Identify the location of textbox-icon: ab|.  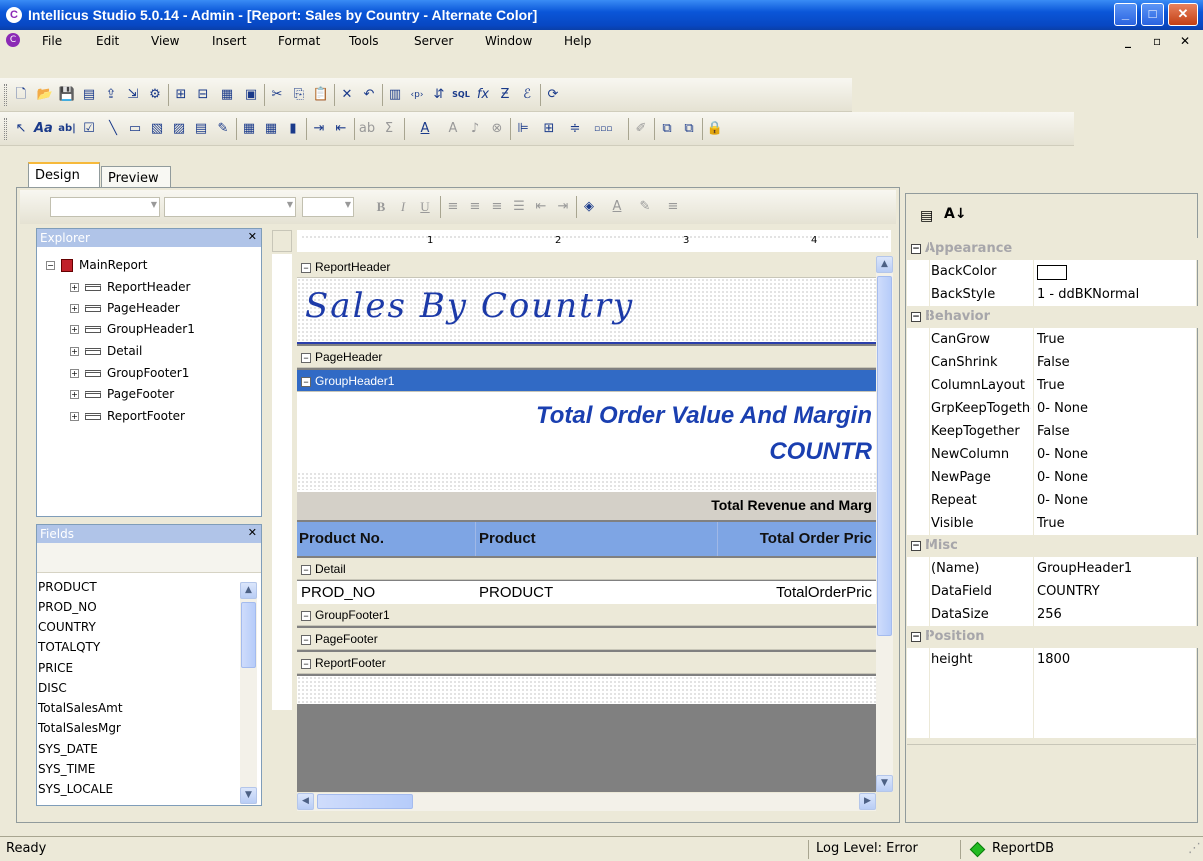
(67, 129).